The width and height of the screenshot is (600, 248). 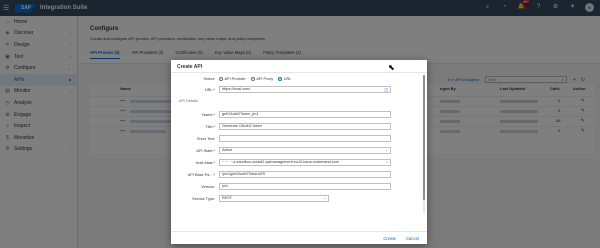 I want to click on create-button: Create, so click(x=389, y=238).